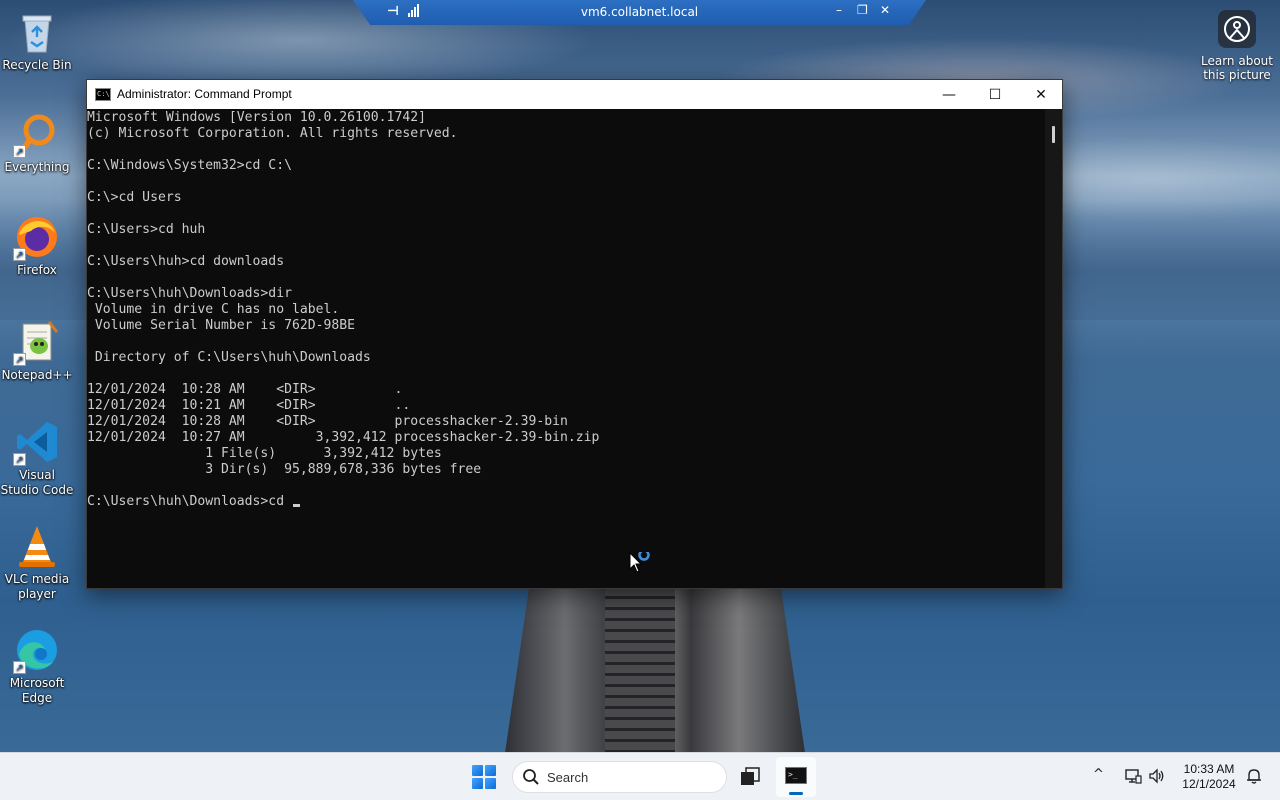 The width and height of the screenshot is (1280, 800). Describe the element at coordinates (640, 670) in the screenshot. I see `wallpaper-pier-steps` at that location.